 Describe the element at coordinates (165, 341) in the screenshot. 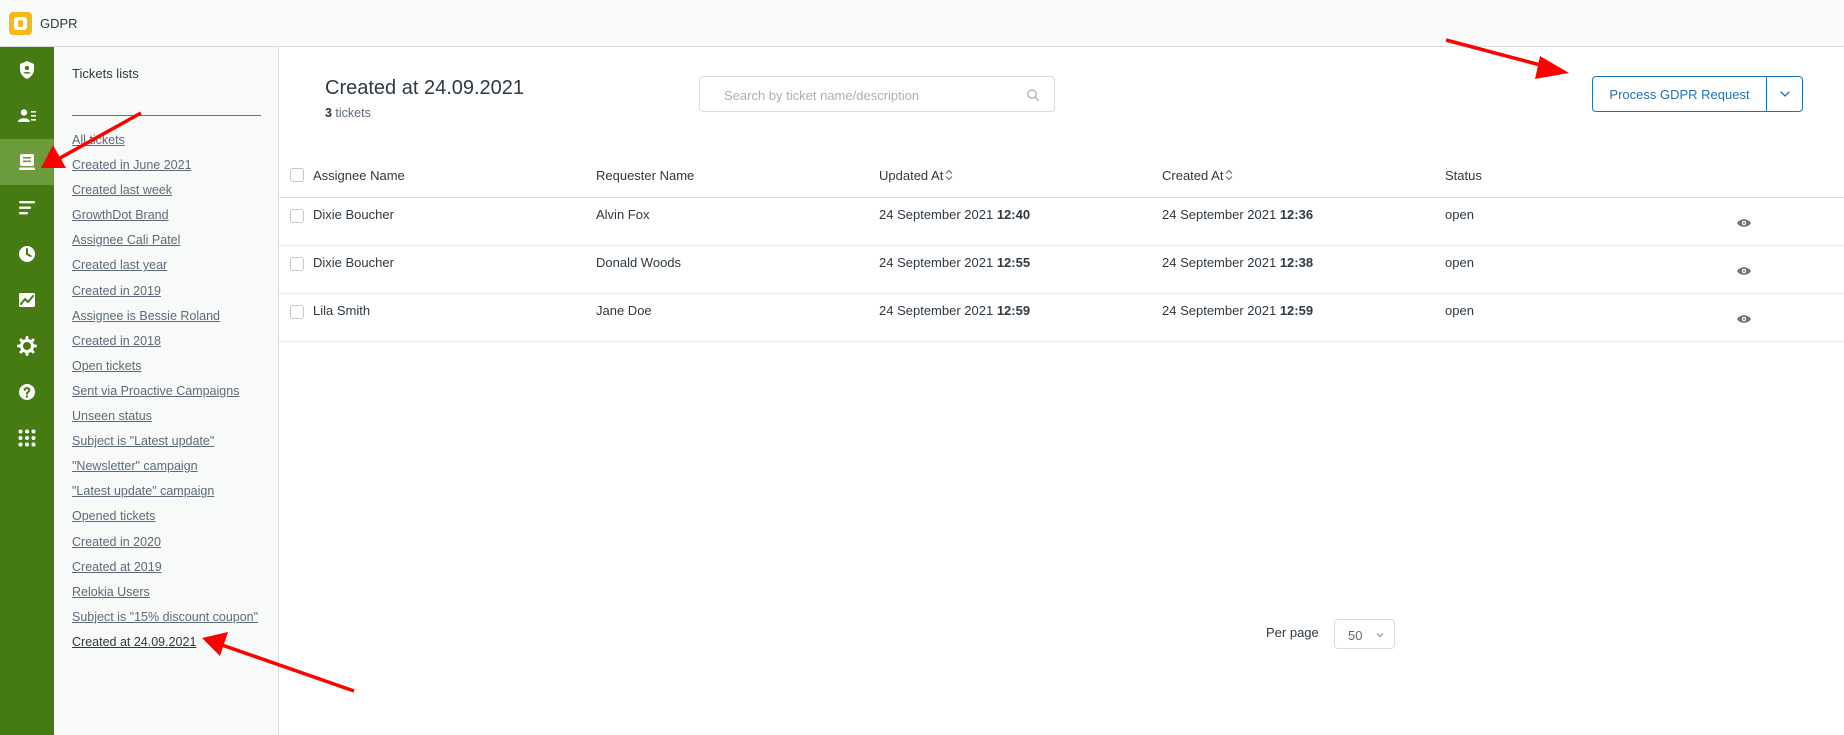

I see `tickets-list-item: Created in 2018` at that location.